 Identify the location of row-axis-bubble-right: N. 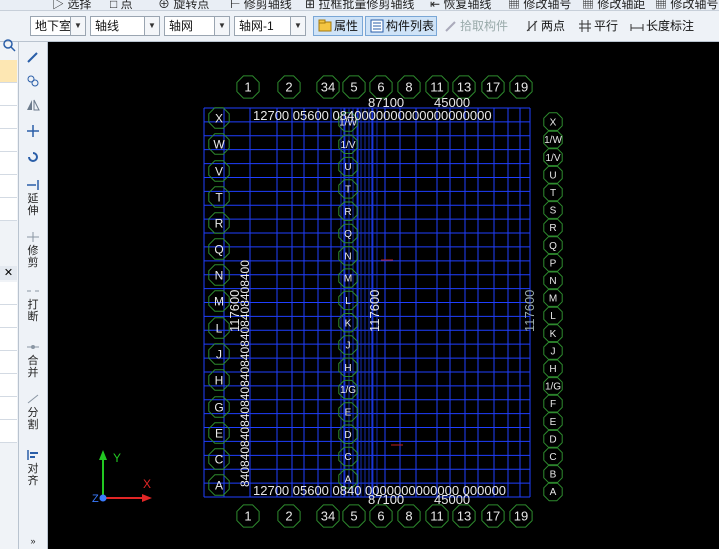
(553, 280).